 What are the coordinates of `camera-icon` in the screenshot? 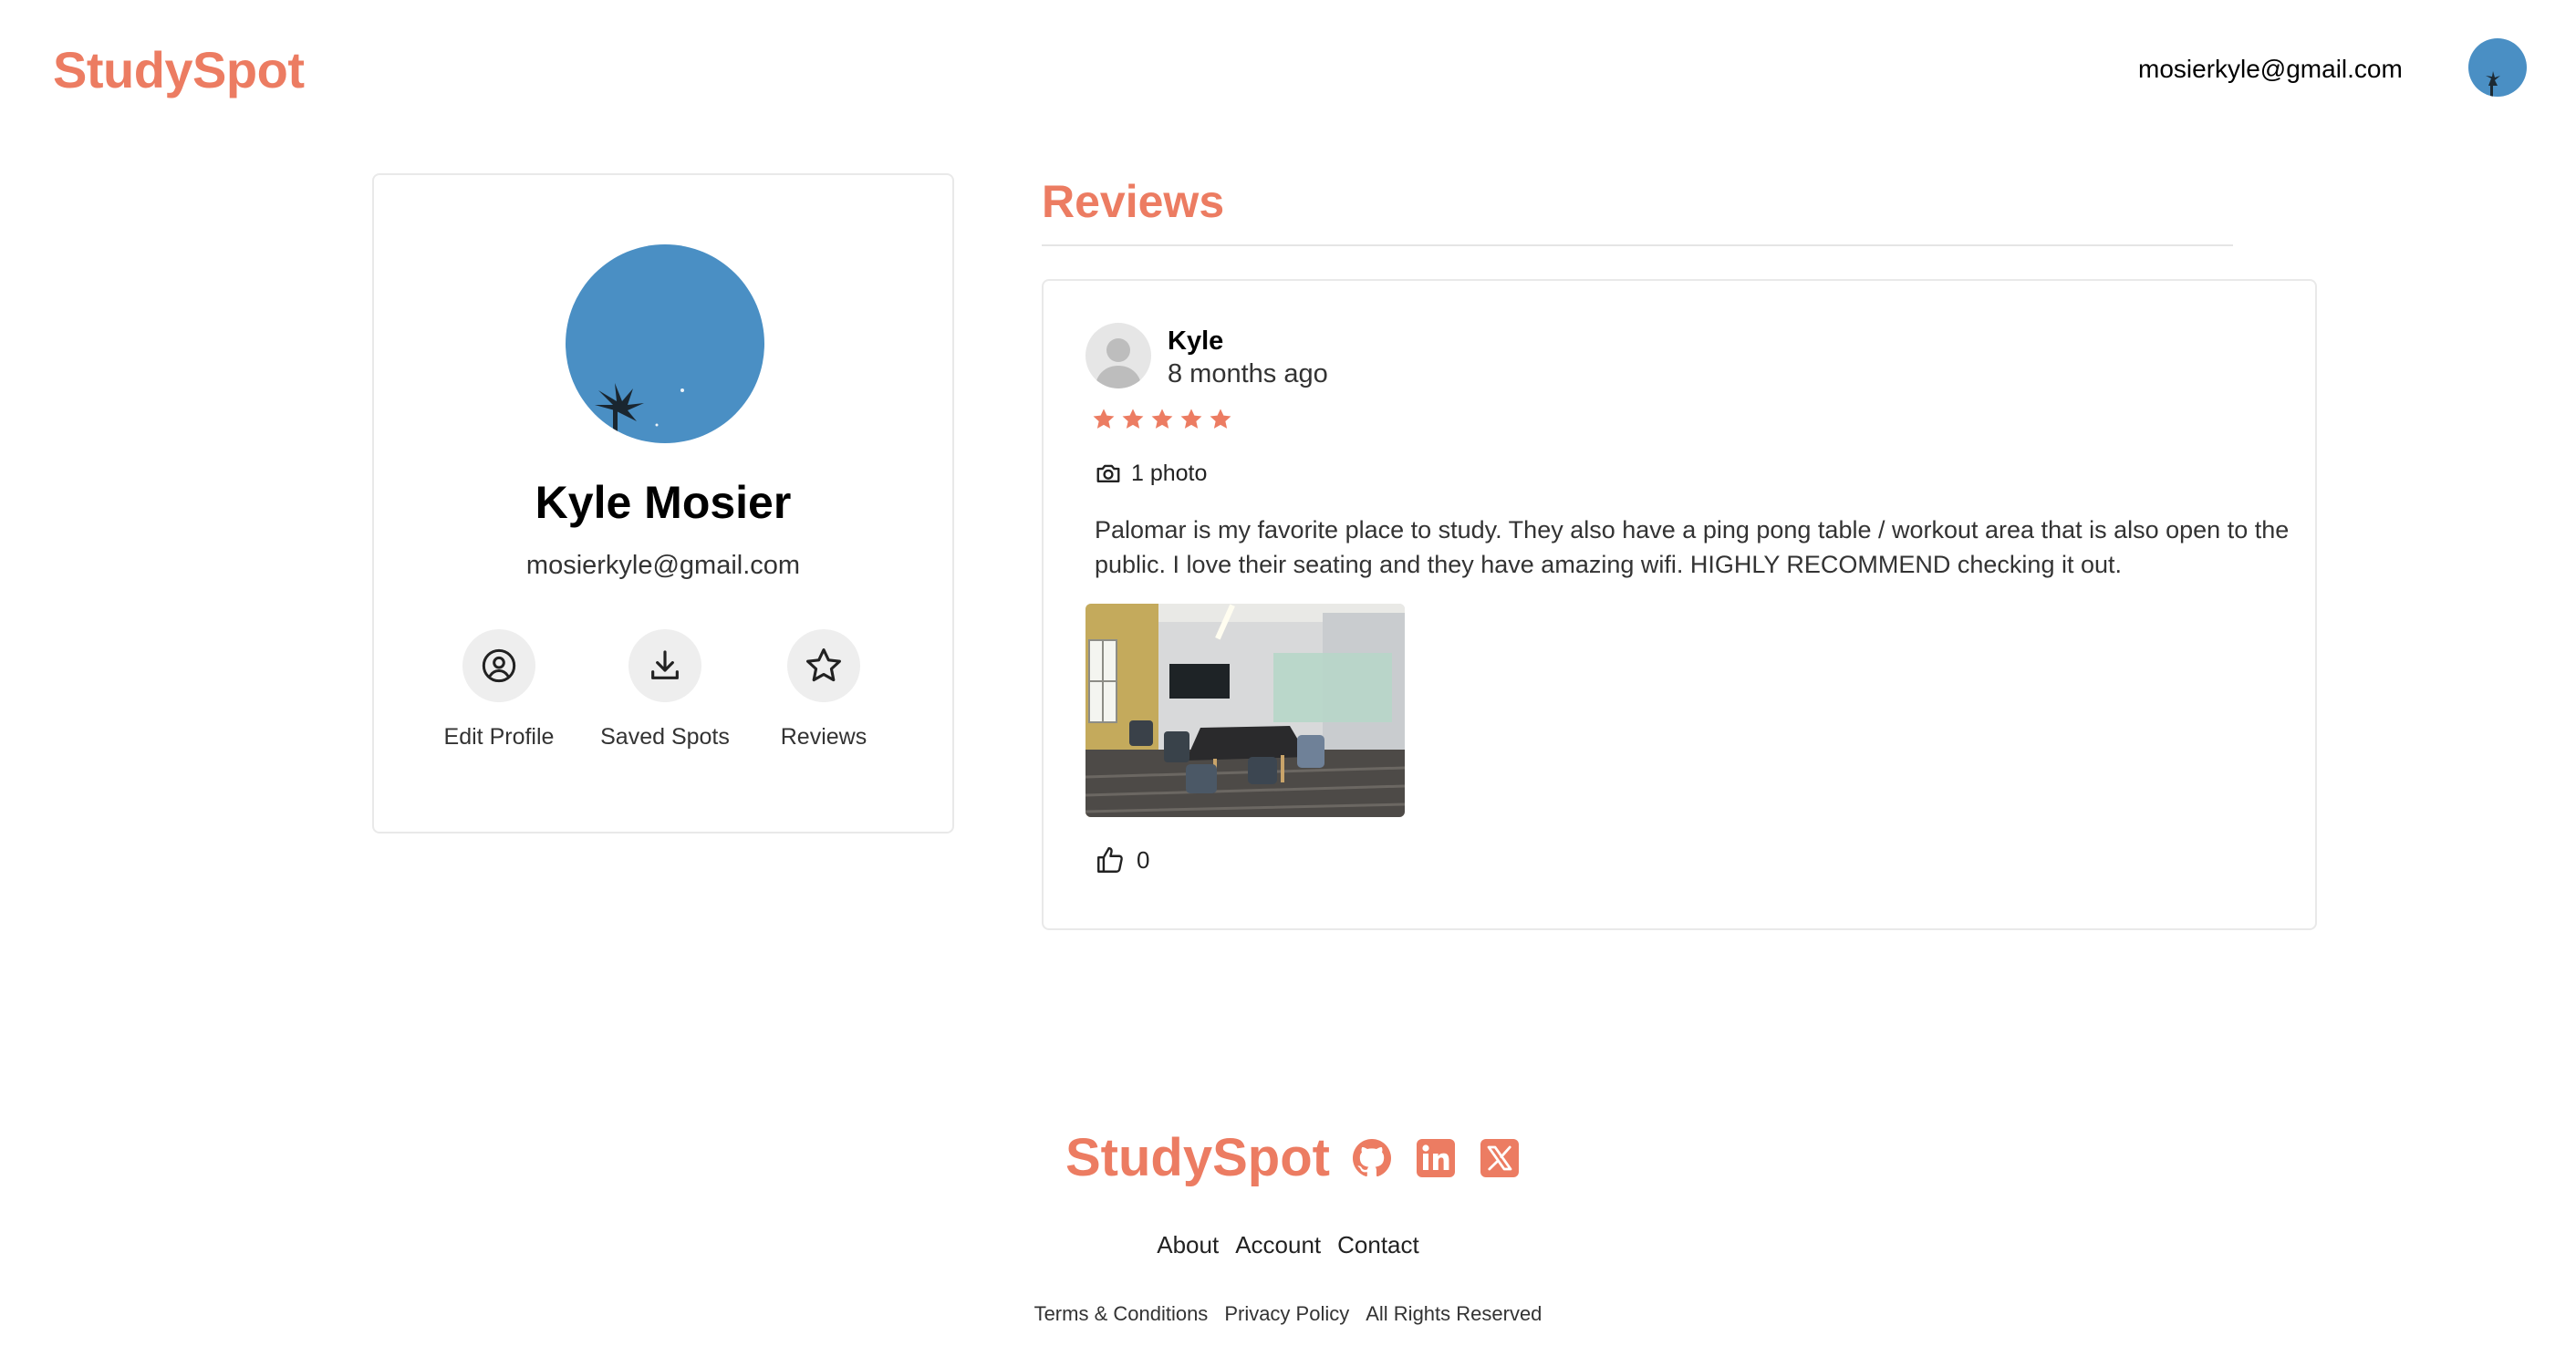 It's located at (1108, 473).